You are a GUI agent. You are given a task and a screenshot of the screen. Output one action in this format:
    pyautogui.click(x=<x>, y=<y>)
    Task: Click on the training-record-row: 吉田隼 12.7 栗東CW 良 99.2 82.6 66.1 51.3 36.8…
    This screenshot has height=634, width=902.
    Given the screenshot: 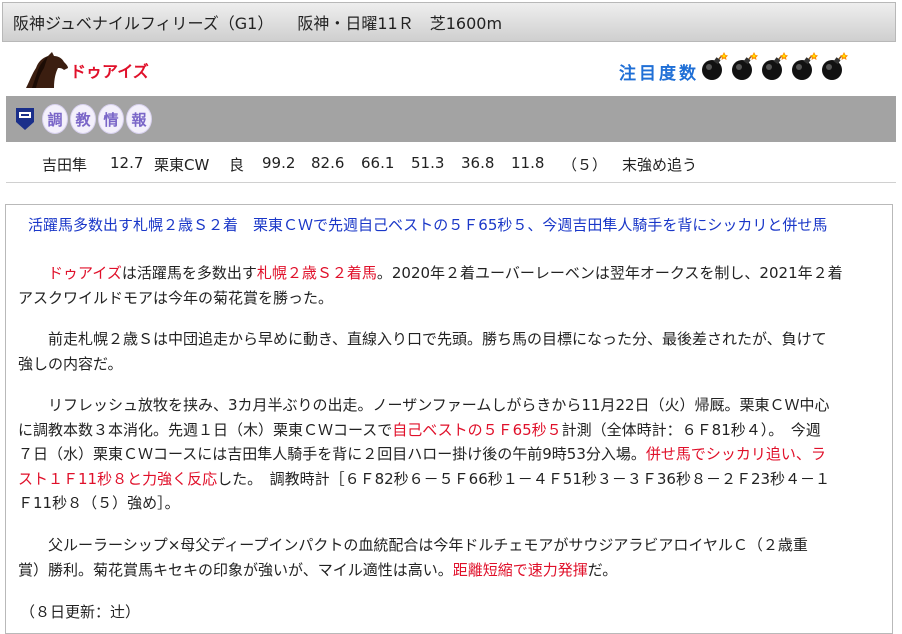 What is the action you would take?
    pyautogui.click(x=451, y=163)
    